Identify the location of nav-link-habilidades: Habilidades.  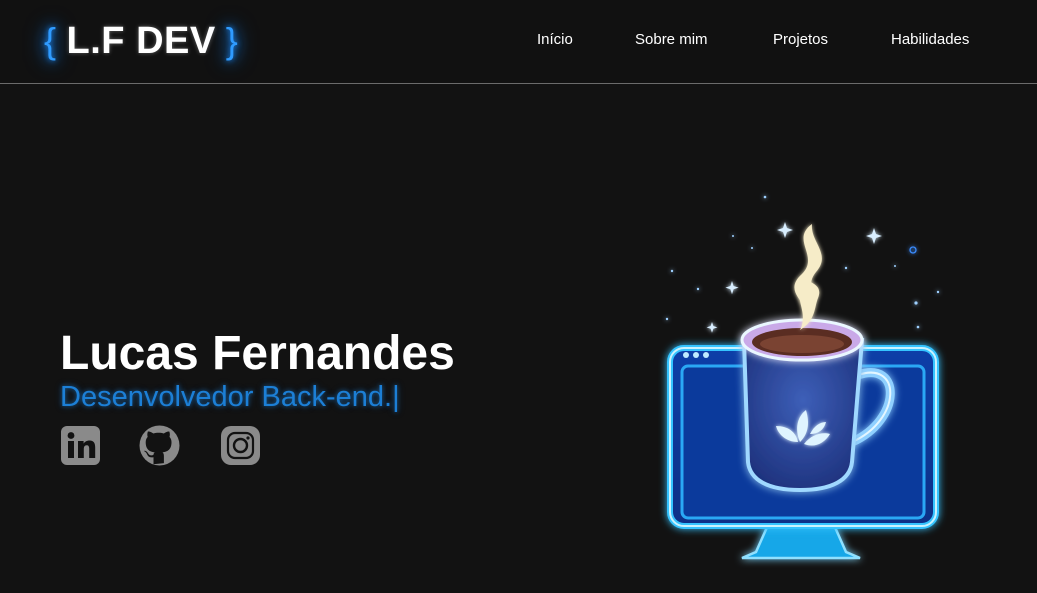
(930, 39).